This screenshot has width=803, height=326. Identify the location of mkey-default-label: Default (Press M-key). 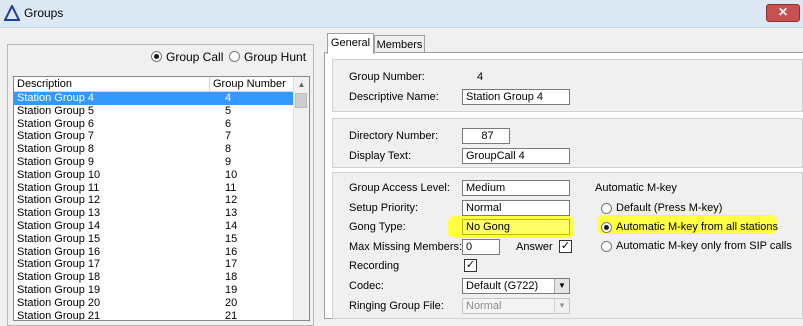
(669, 208).